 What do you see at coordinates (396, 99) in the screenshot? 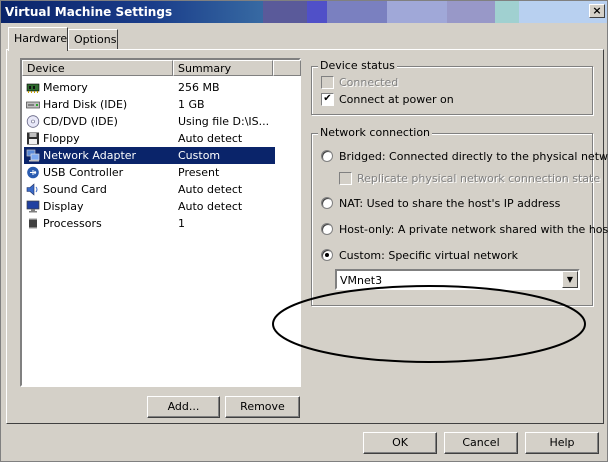
I see `connect-at-power-on-label: Connect at power on` at bounding box center [396, 99].